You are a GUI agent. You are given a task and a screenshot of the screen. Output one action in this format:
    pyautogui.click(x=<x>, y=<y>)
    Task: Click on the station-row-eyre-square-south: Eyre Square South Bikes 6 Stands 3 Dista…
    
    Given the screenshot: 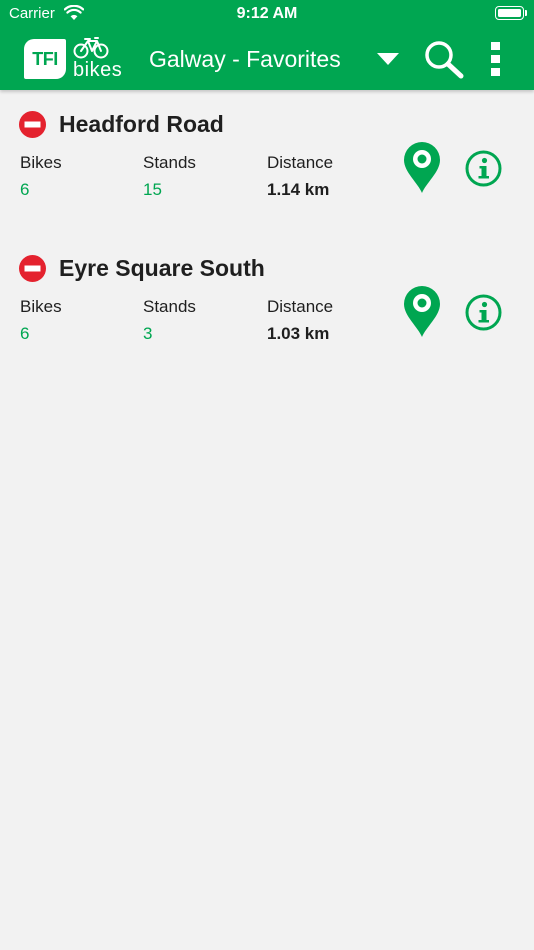 What is the action you would take?
    pyautogui.click(x=267, y=315)
    